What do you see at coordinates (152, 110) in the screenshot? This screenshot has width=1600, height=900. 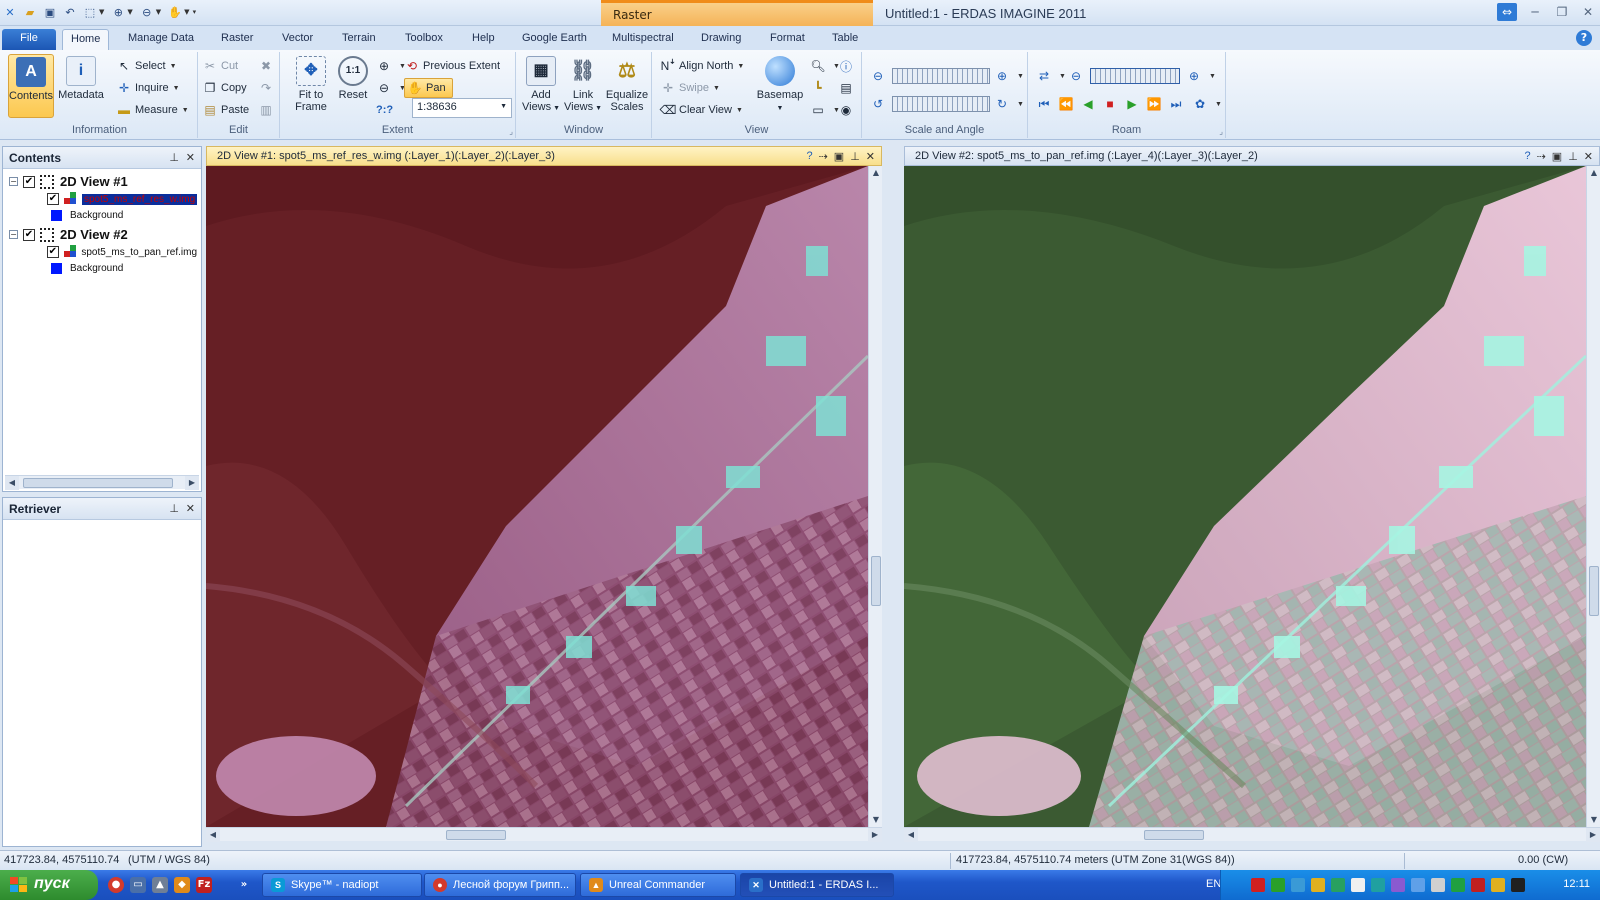 I see `measure-button: ▬ Measure ▼` at bounding box center [152, 110].